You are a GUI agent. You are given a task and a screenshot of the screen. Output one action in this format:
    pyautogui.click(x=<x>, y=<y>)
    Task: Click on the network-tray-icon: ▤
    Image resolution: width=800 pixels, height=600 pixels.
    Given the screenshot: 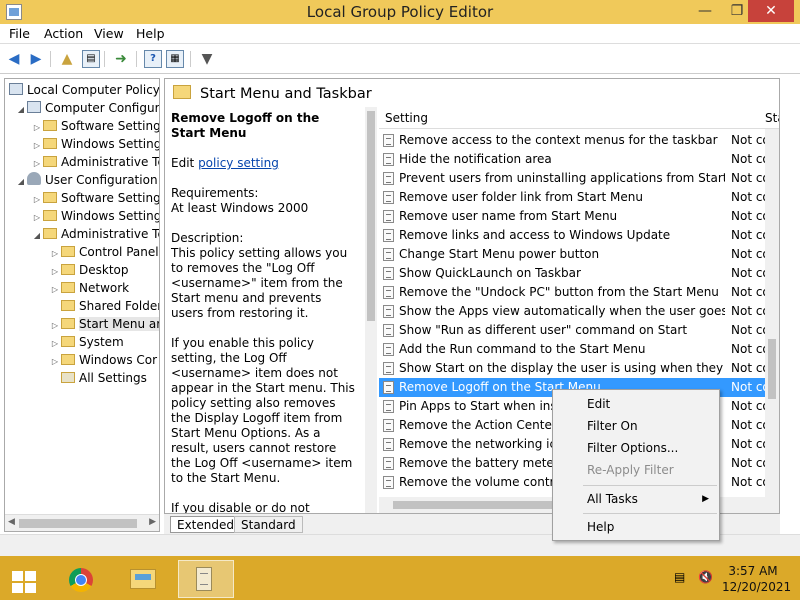 What is the action you would take?
    pyautogui.click(x=679, y=577)
    